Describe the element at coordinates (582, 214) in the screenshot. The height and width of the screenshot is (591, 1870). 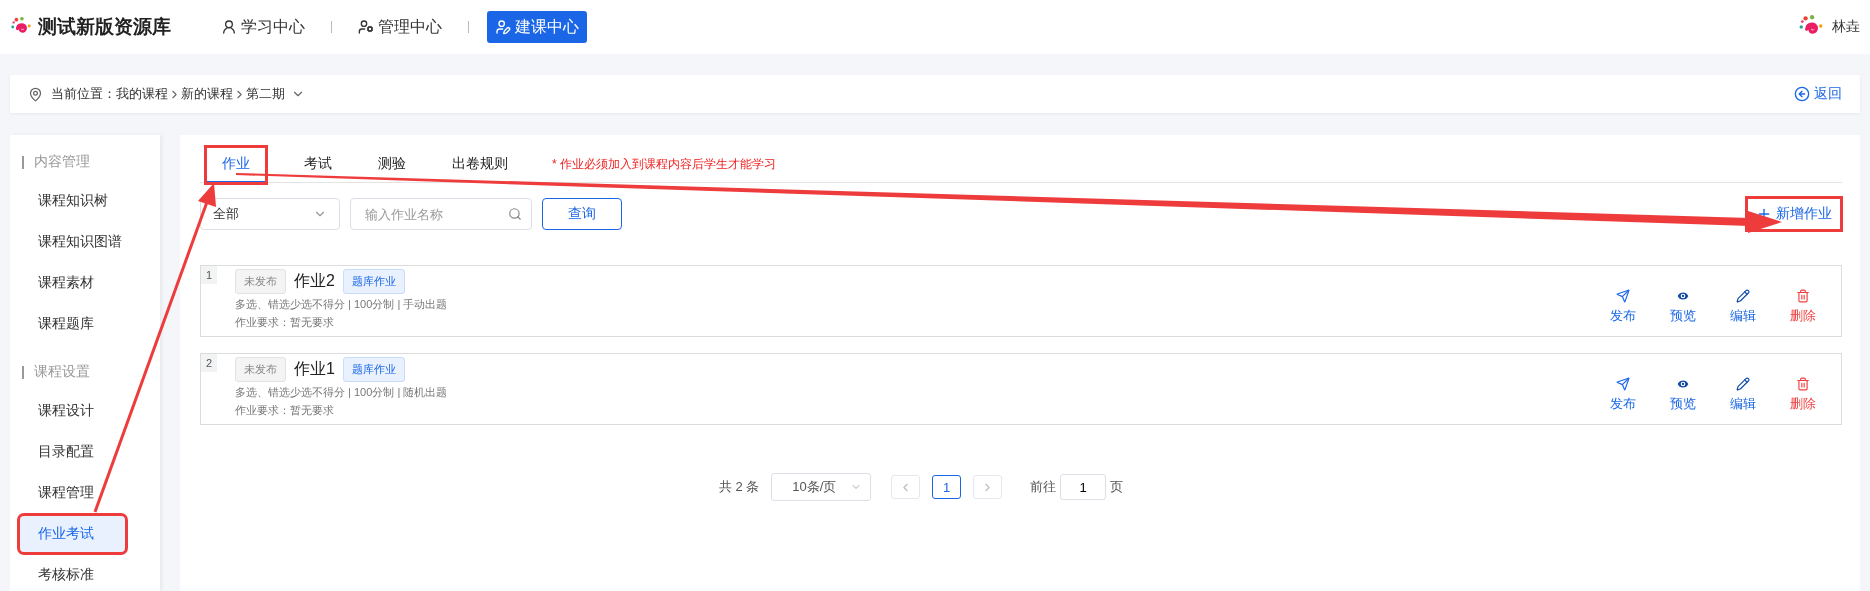
I see `query-button: 查询` at that location.